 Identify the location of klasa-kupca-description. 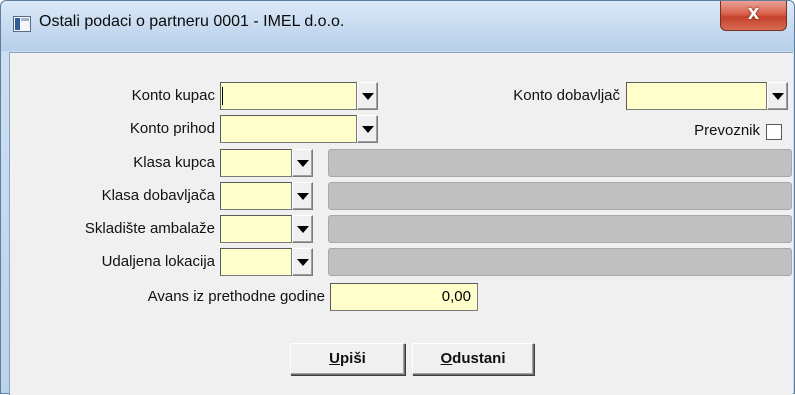
(560, 163).